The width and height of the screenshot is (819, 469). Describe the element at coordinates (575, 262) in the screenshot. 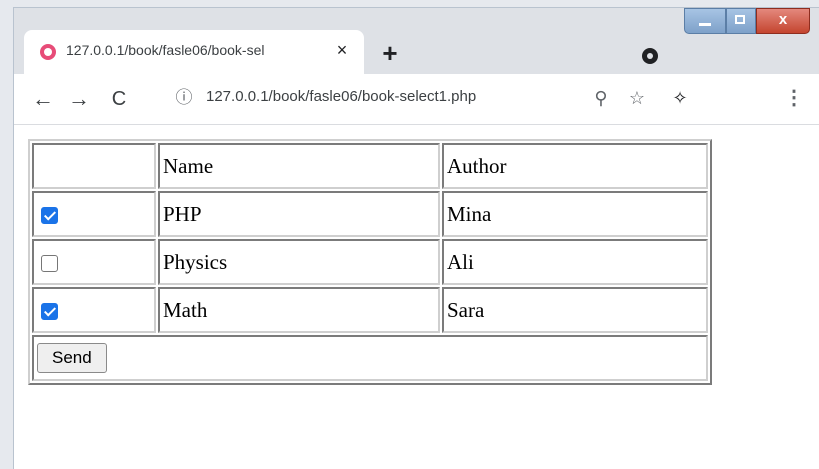

I see `book-author-cell: Ali` at that location.